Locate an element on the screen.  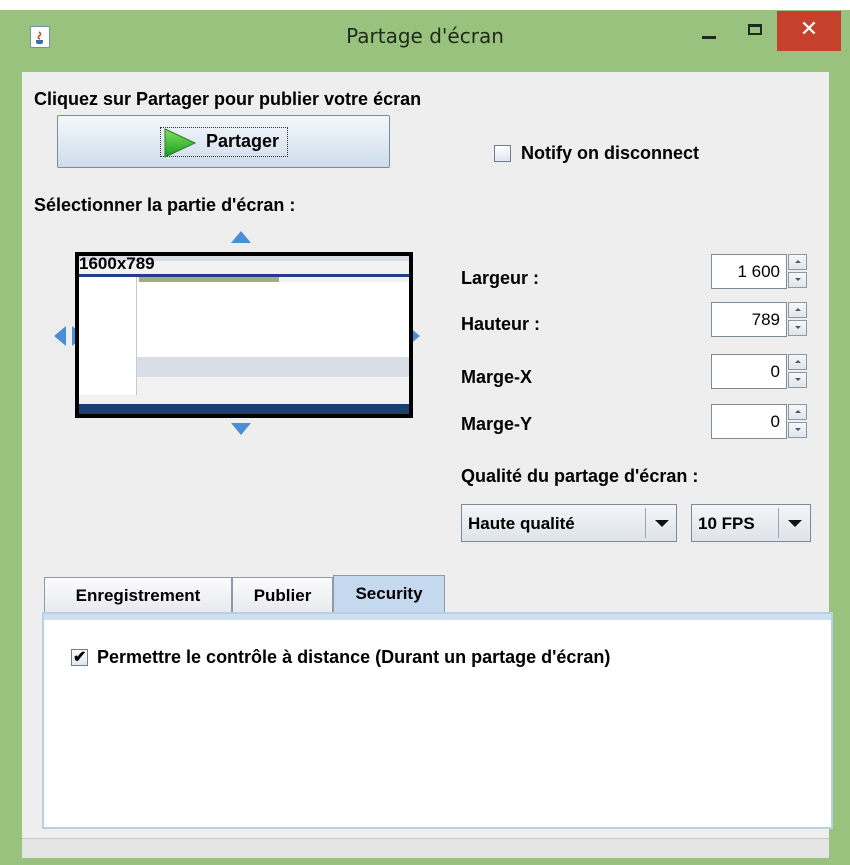
quality-label: Qualité du partage d'écran : is located at coordinates (580, 476).